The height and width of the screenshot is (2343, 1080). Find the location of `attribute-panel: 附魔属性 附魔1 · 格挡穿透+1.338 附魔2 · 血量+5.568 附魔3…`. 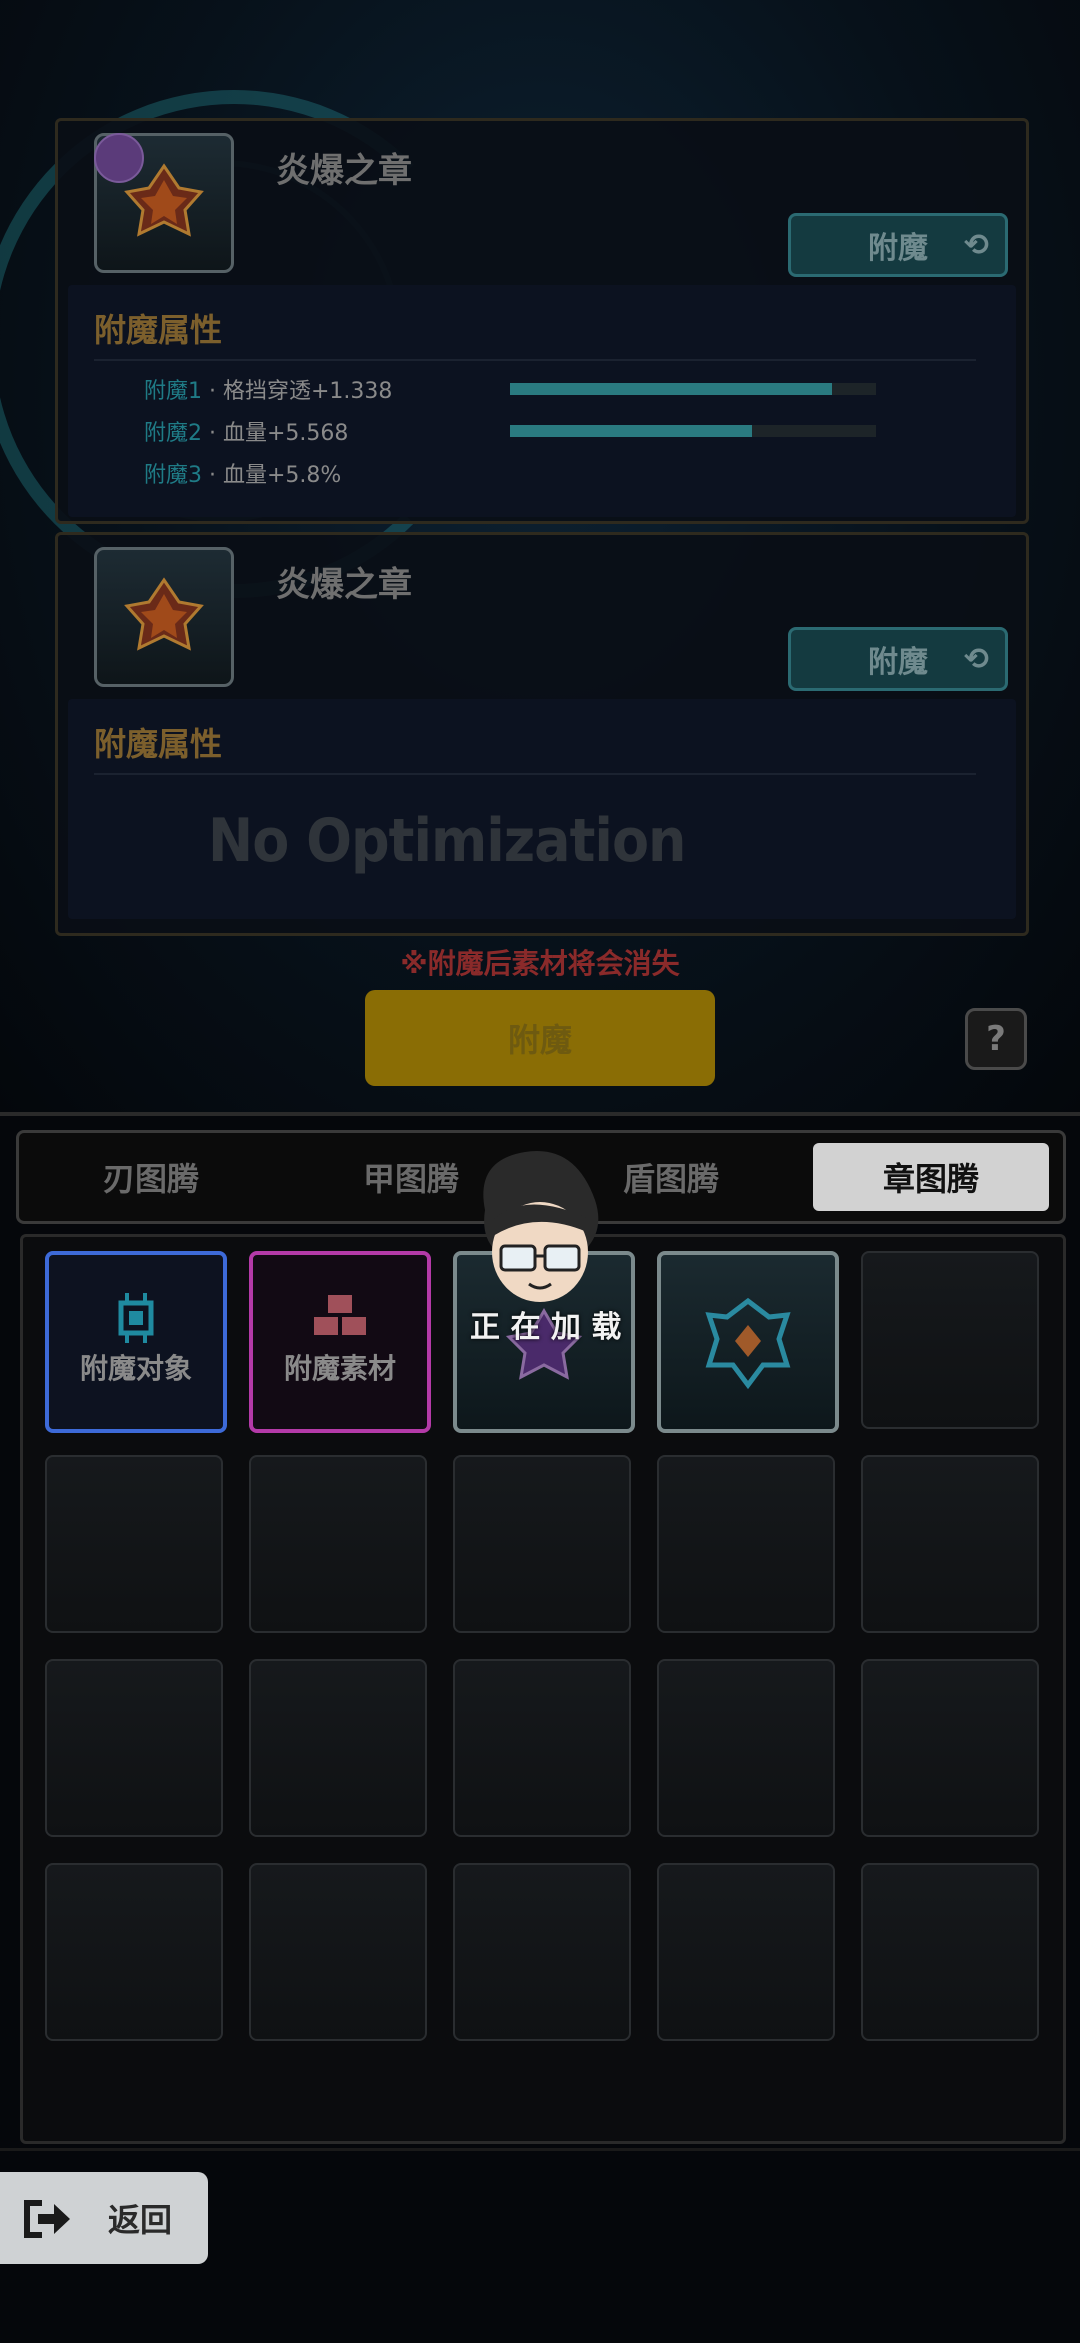

attribute-panel: 附魔属性 附魔1 · 格挡穿透+1.338 附魔2 · 血量+5.568 附魔3… is located at coordinates (542, 401).